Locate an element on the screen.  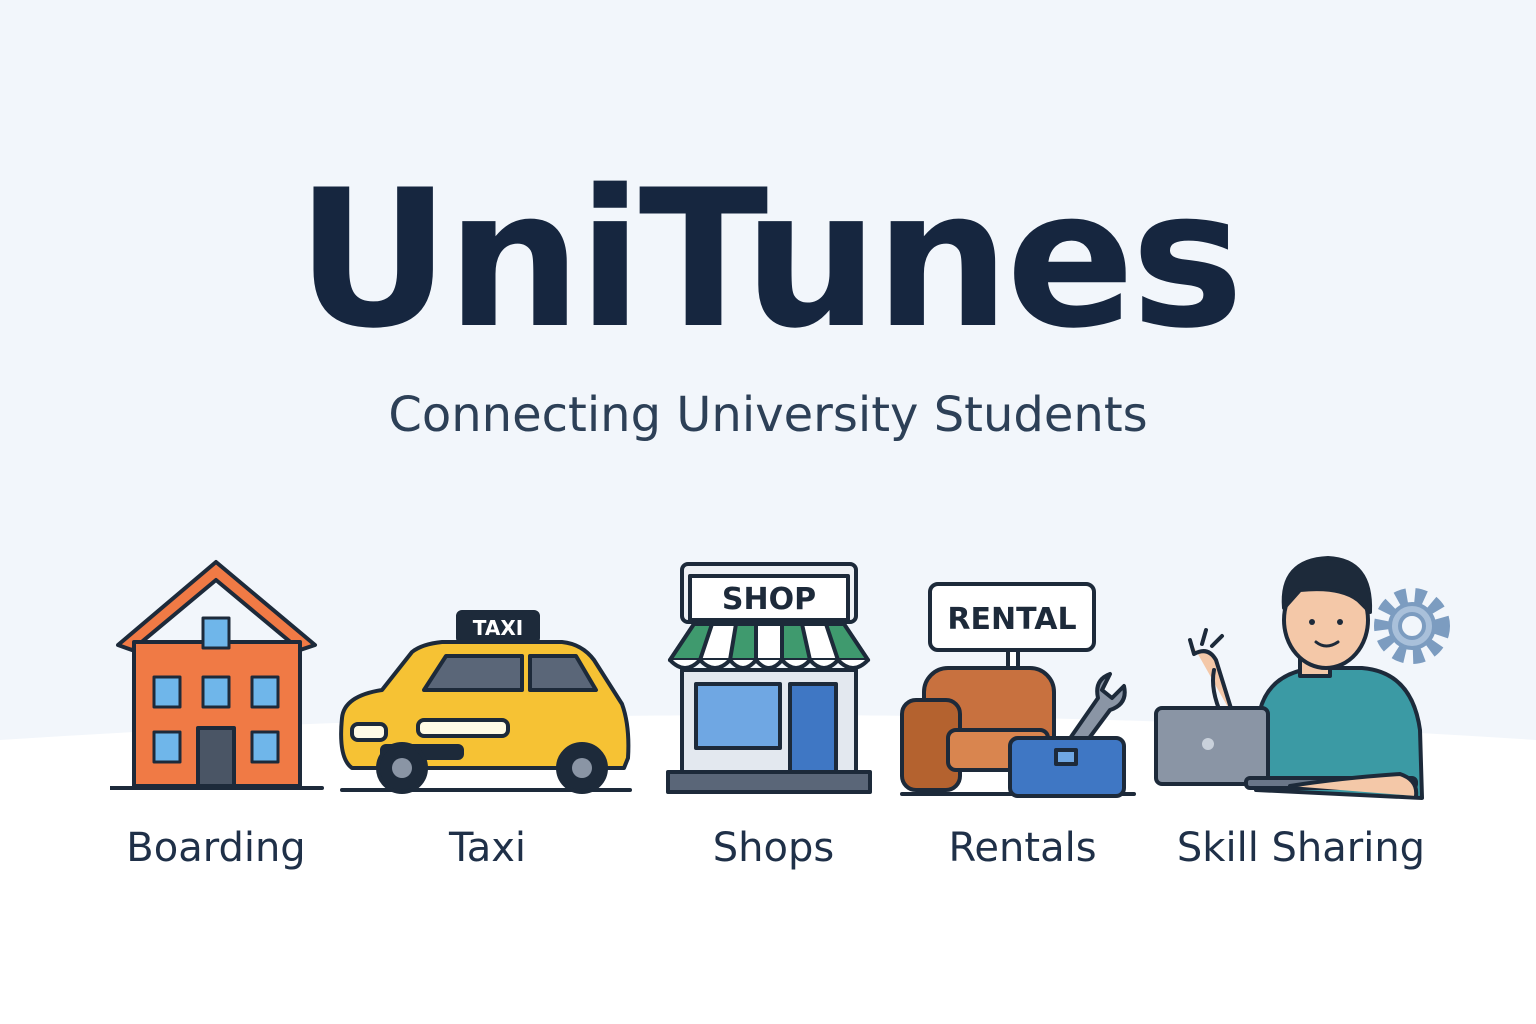
category-label-skill-sharing: Skill Sharing is located at coordinates (1301, 848).